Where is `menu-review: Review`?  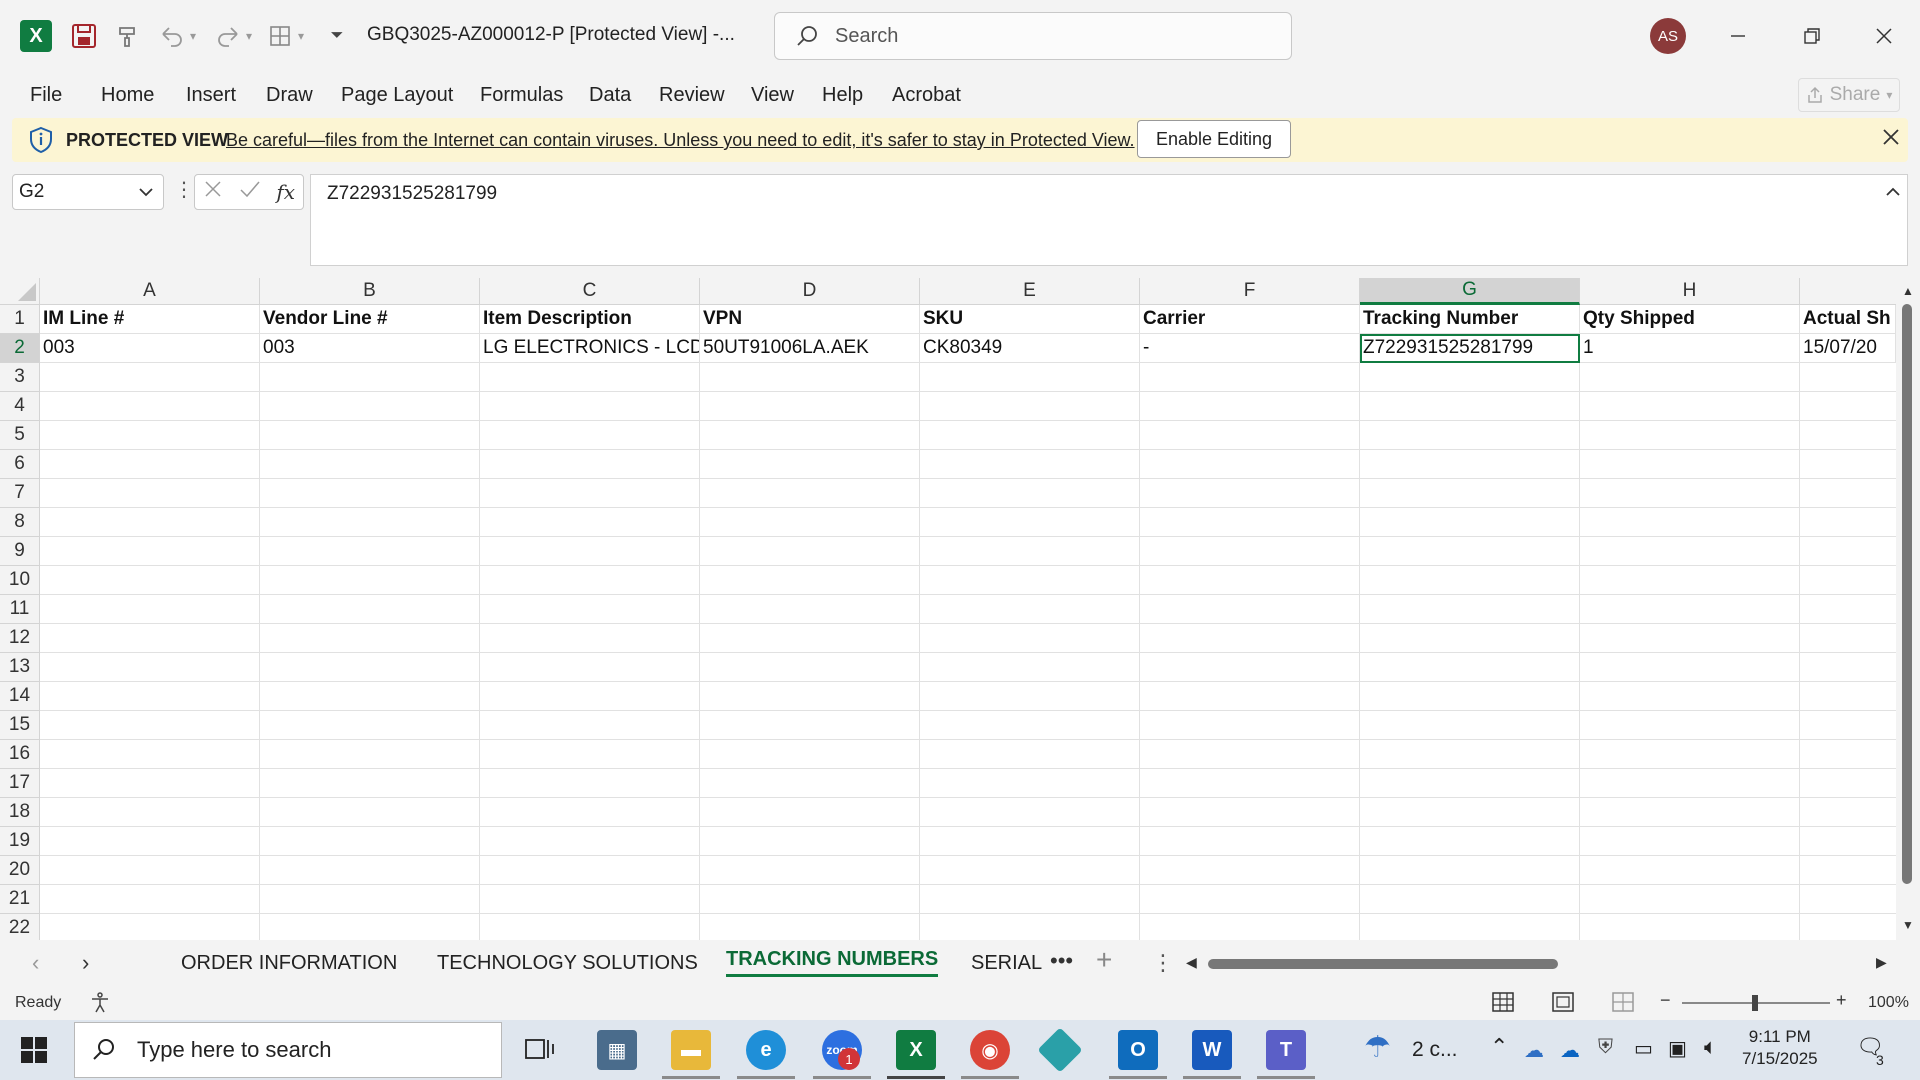
menu-review: Review is located at coordinates (692, 95).